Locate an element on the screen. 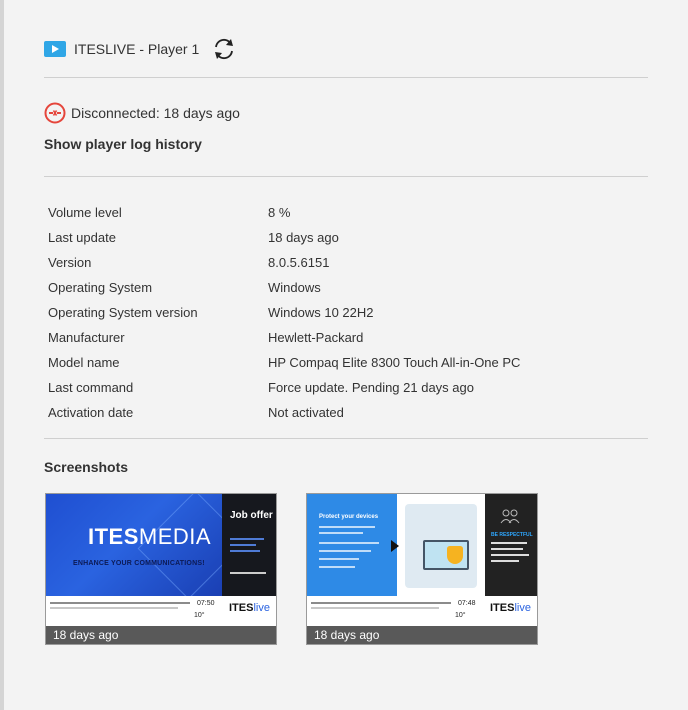  shield-icon is located at coordinates (455, 555).